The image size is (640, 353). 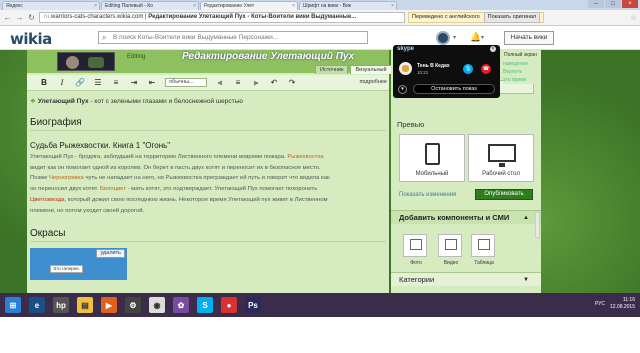 What do you see at coordinates (348, 5) in the screenshot?
I see `browser-tab-font: Шрифт на вики - Вик ×` at bounding box center [348, 5].